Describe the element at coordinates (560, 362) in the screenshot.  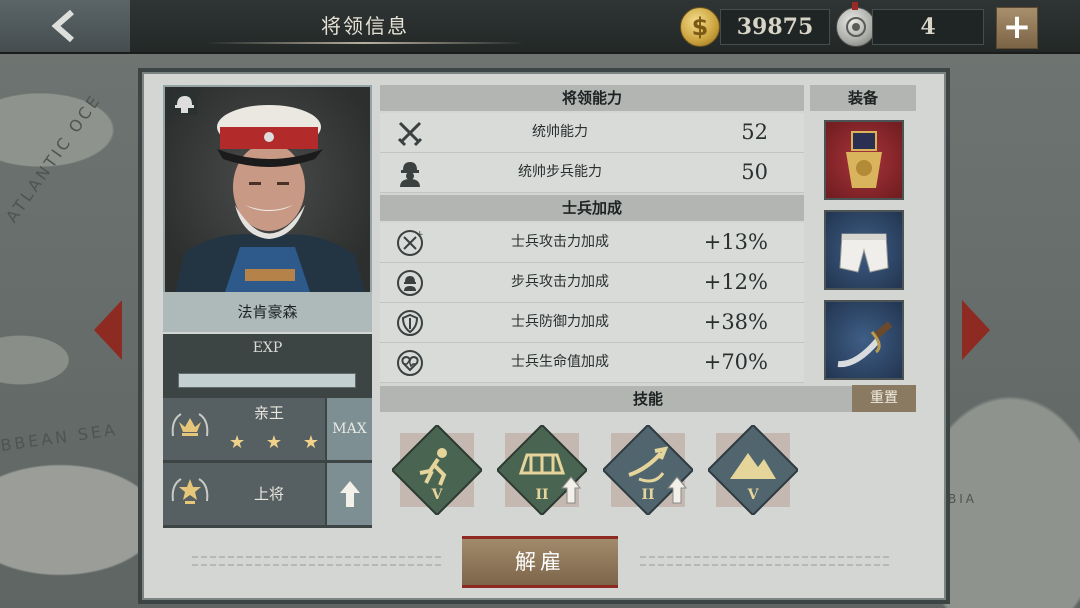
I see `bonus-label: 士兵生命值加成` at that location.